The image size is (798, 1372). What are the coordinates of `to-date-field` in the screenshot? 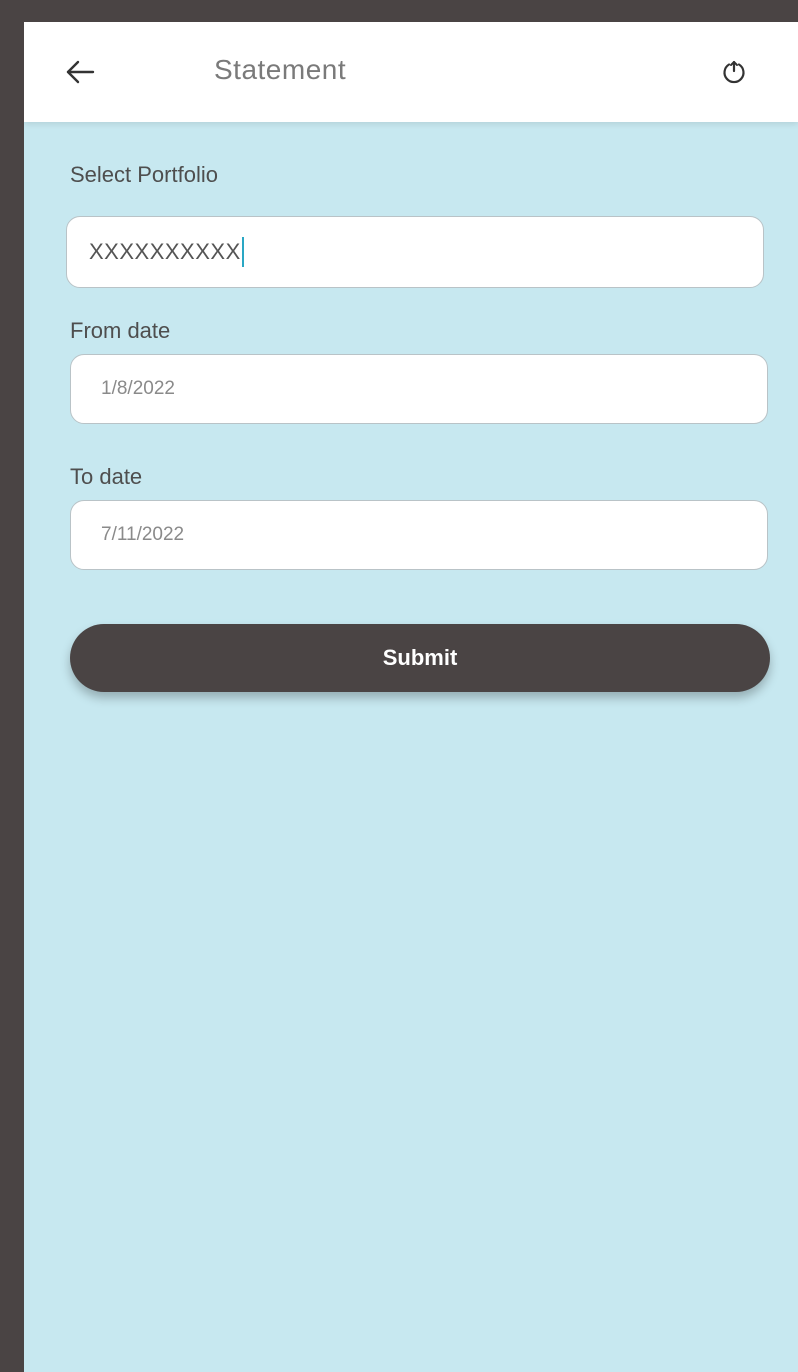 It's located at (419, 535).